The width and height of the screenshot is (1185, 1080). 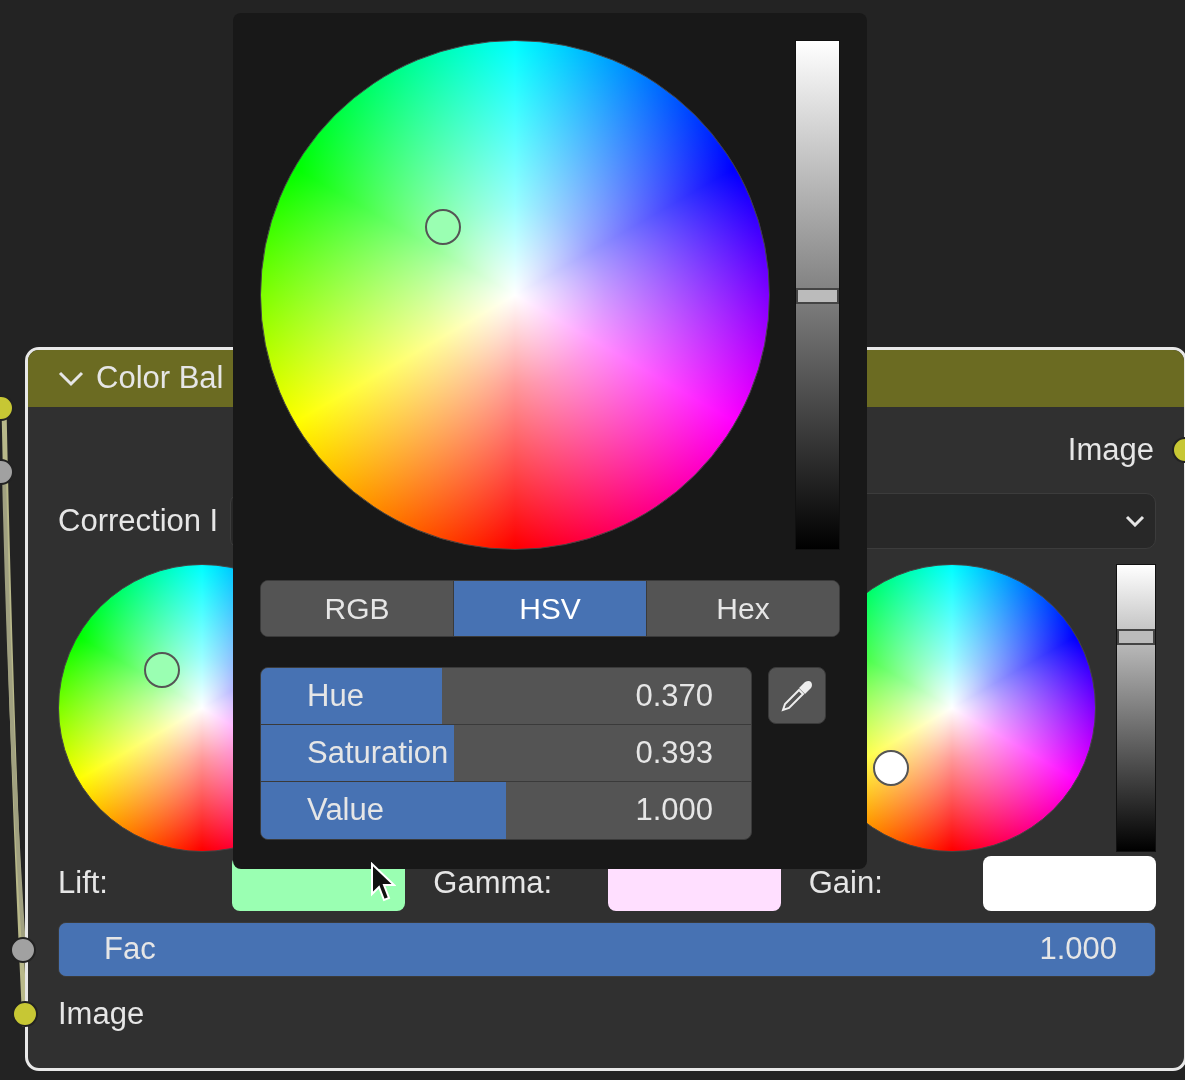 What do you see at coordinates (130, 949) in the screenshot?
I see `slider-label: Fac` at bounding box center [130, 949].